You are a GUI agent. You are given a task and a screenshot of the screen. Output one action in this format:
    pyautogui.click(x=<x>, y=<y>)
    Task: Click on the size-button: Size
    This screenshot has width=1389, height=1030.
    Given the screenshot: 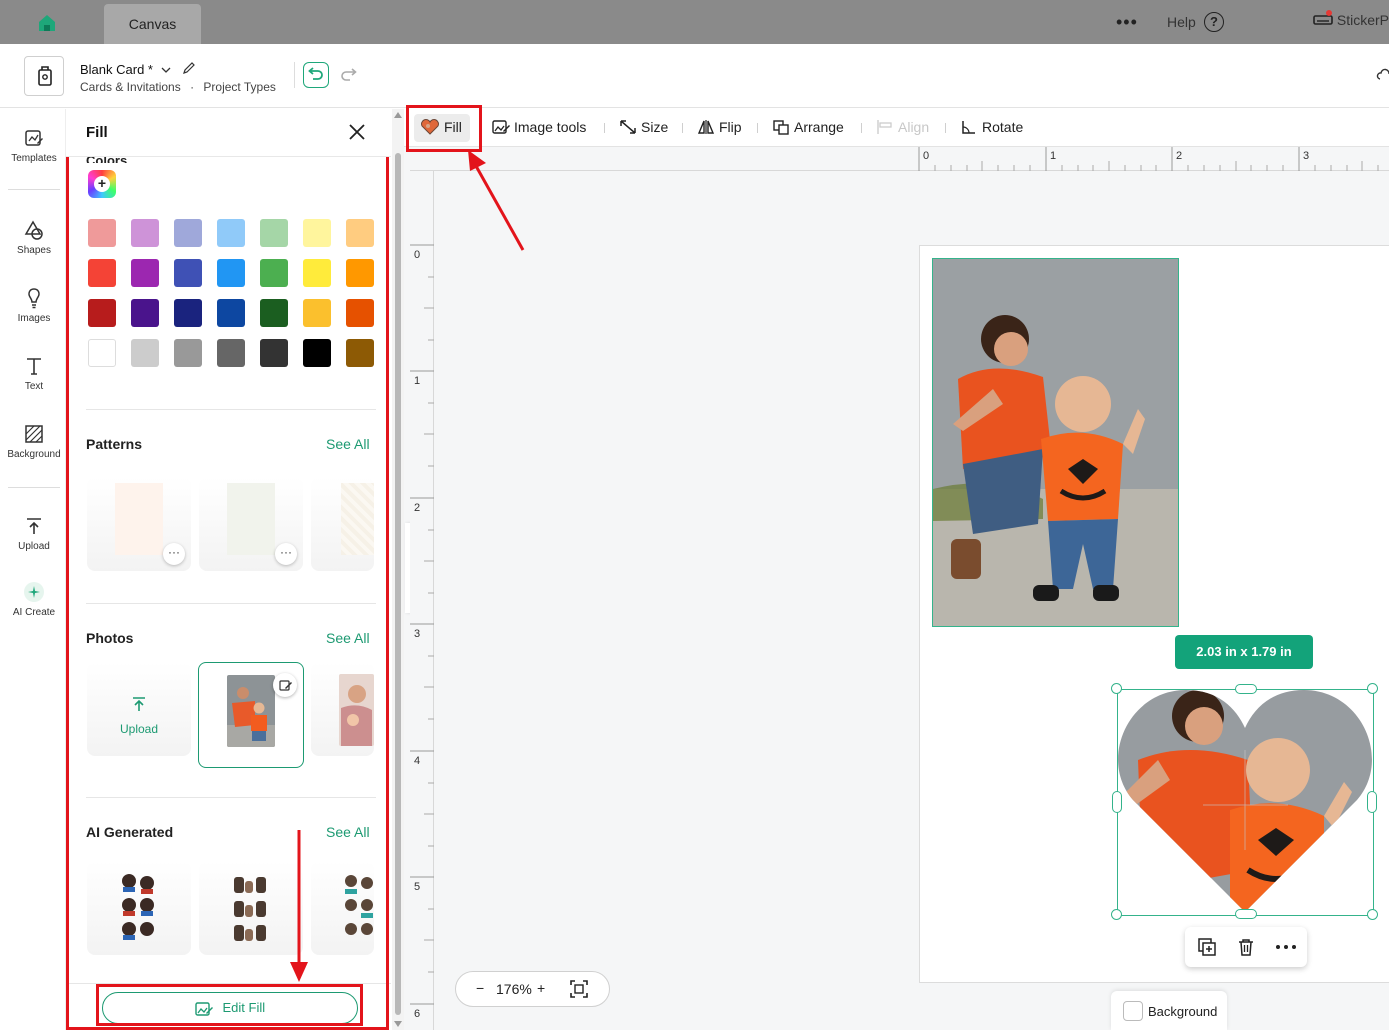 What is the action you would take?
    pyautogui.click(x=643, y=127)
    